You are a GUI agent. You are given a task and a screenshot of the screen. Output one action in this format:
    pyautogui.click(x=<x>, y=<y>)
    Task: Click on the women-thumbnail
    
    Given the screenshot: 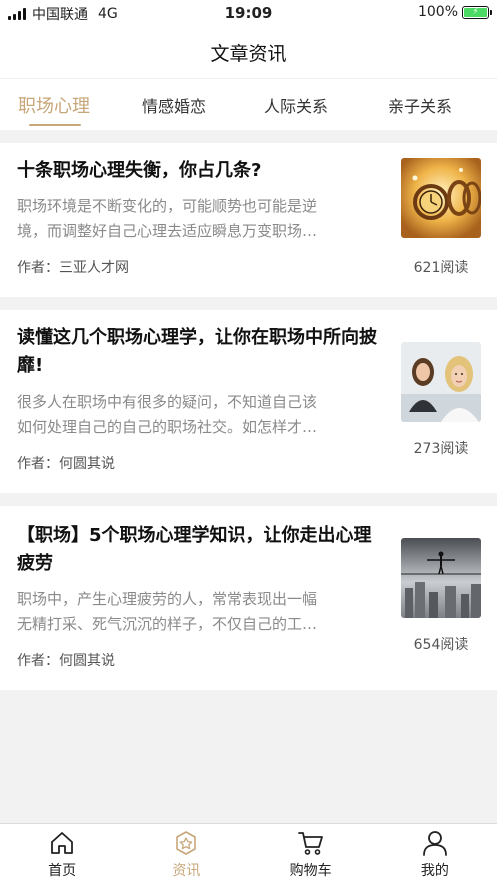 What is the action you would take?
    pyautogui.click(x=441, y=382)
    